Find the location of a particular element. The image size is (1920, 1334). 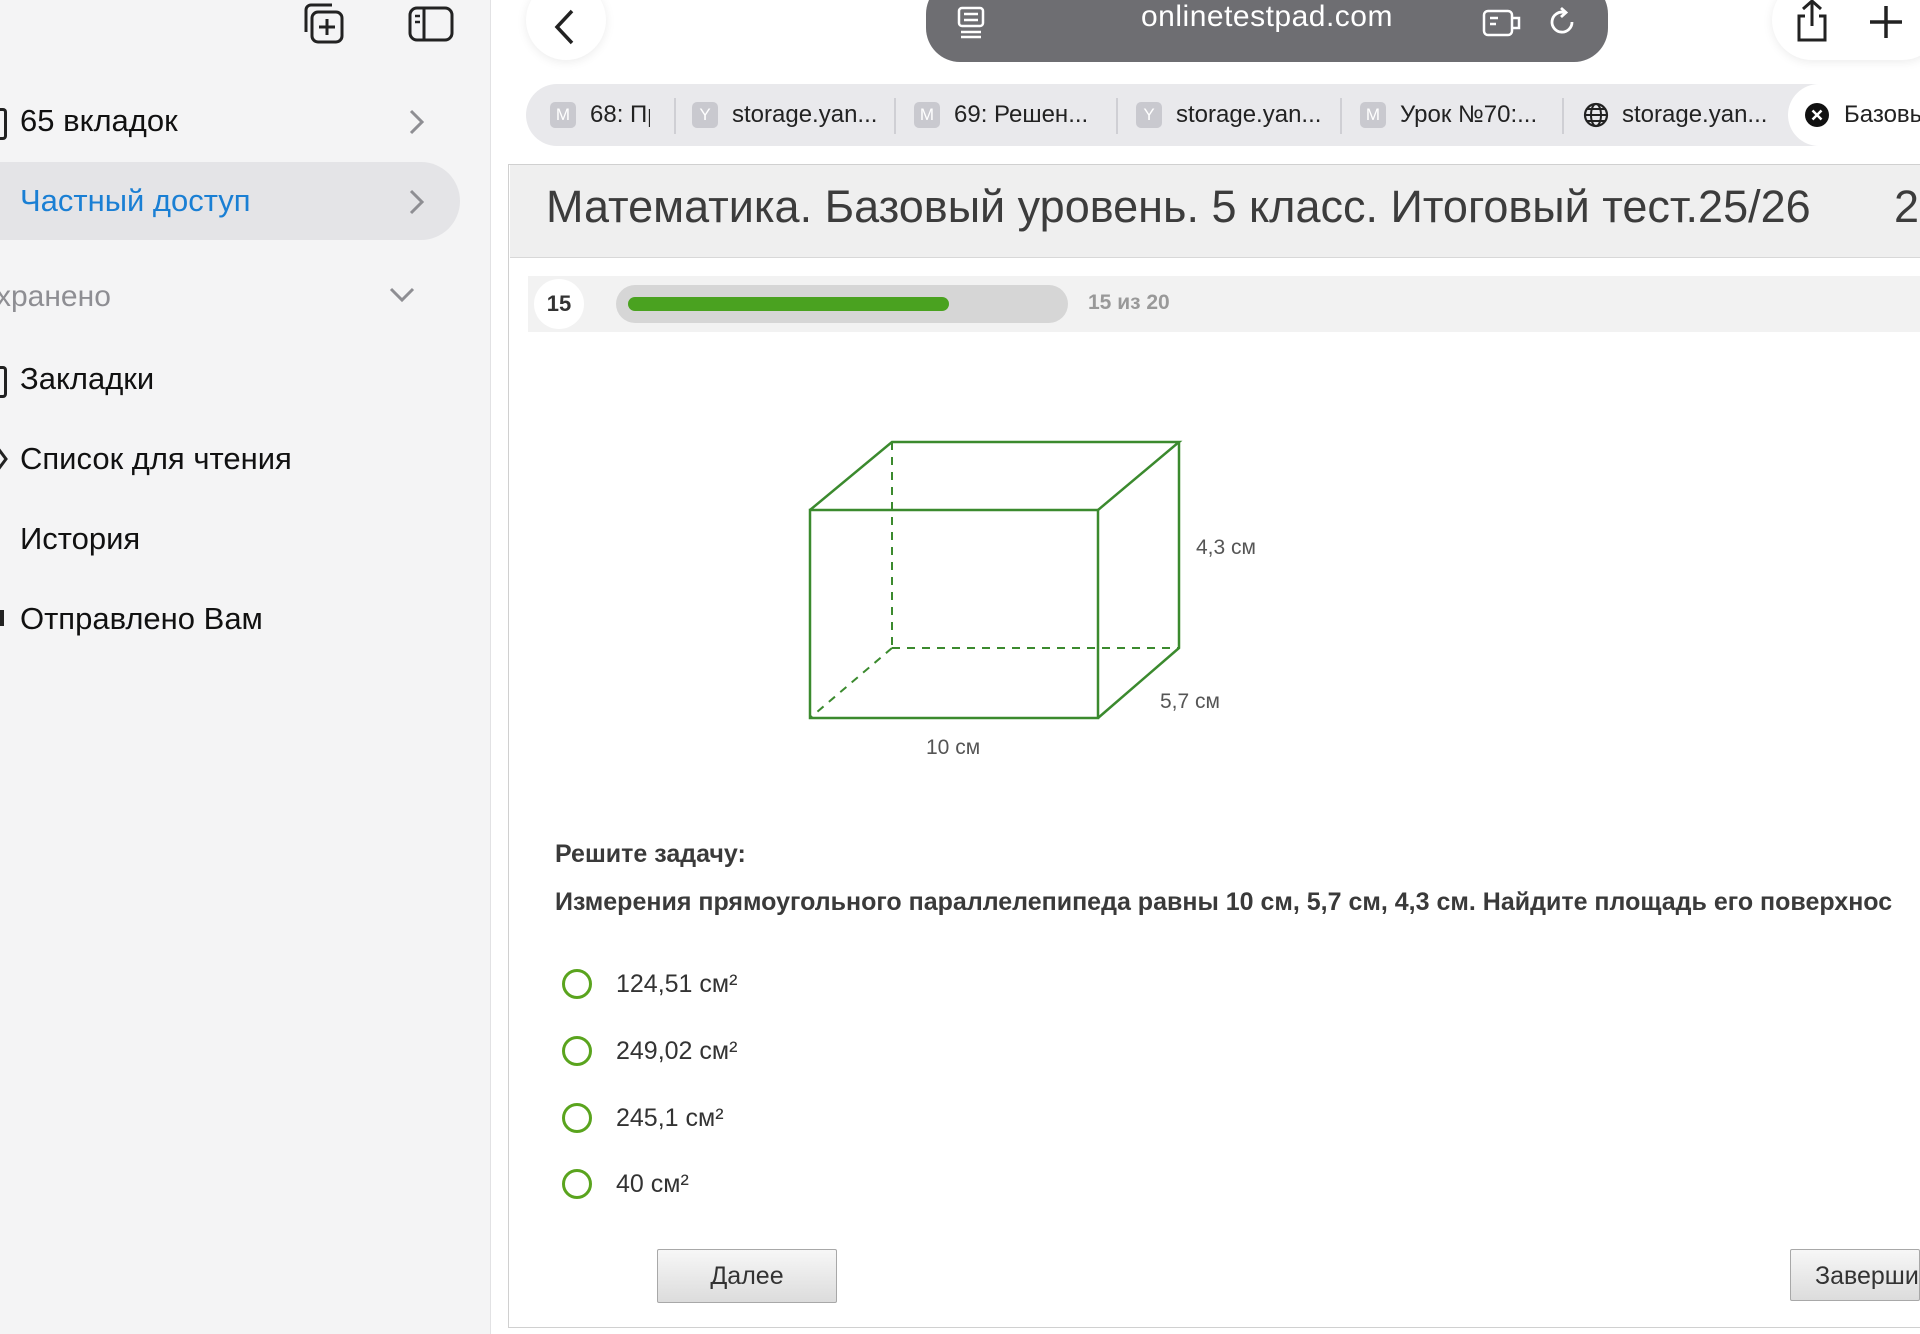

depth-label: 5,7 см is located at coordinates (1190, 701).